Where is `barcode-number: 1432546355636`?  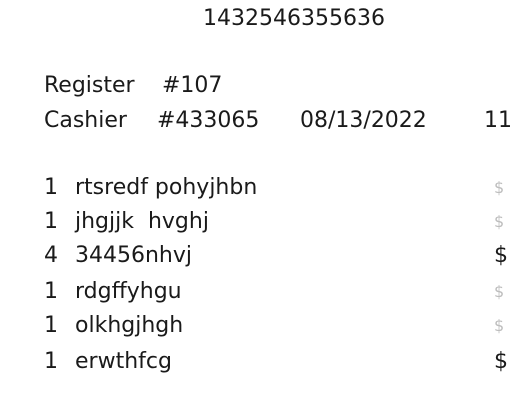
barcode-number: 1432546355636 is located at coordinates (294, 18).